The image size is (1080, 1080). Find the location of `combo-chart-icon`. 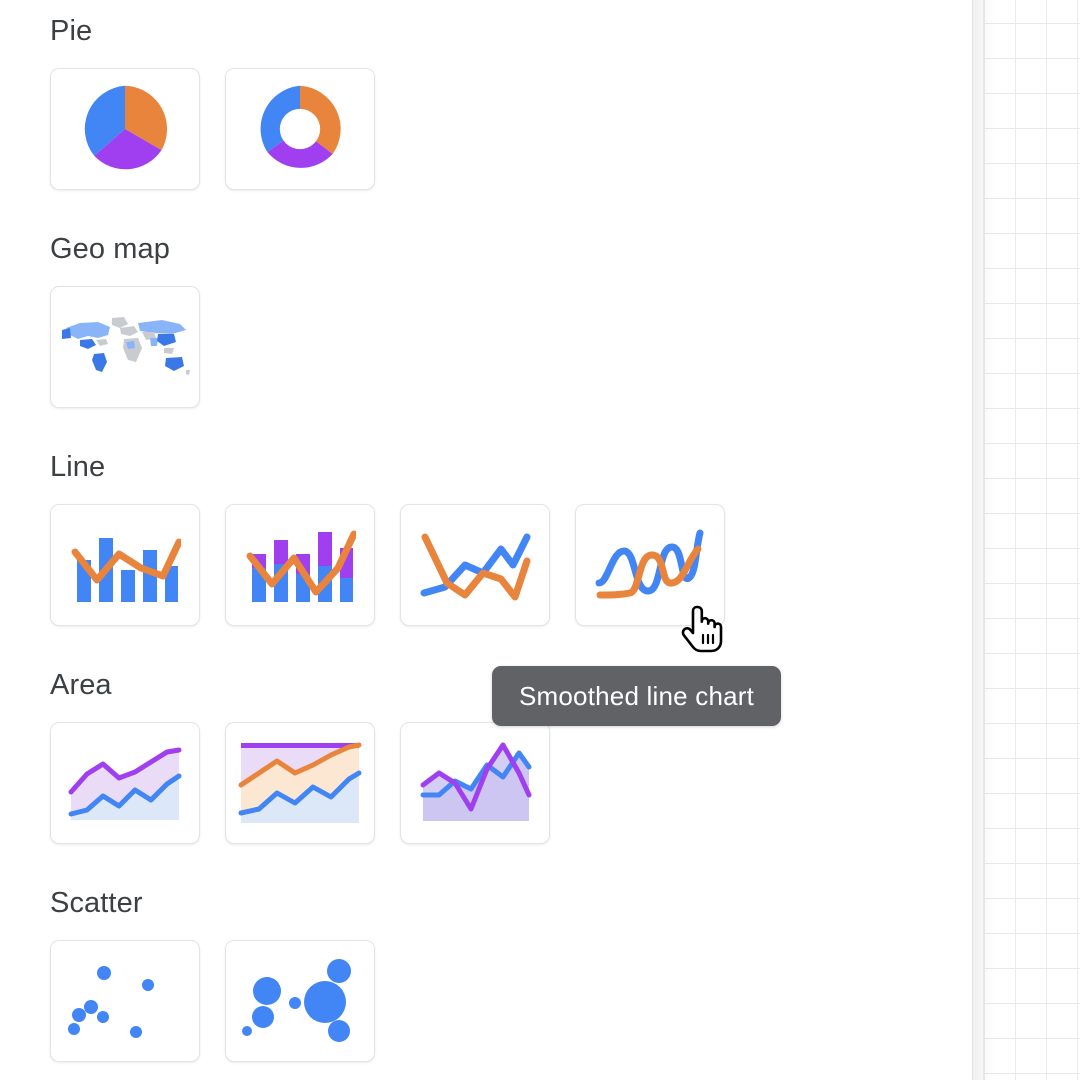

combo-chart-icon is located at coordinates (125, 565).